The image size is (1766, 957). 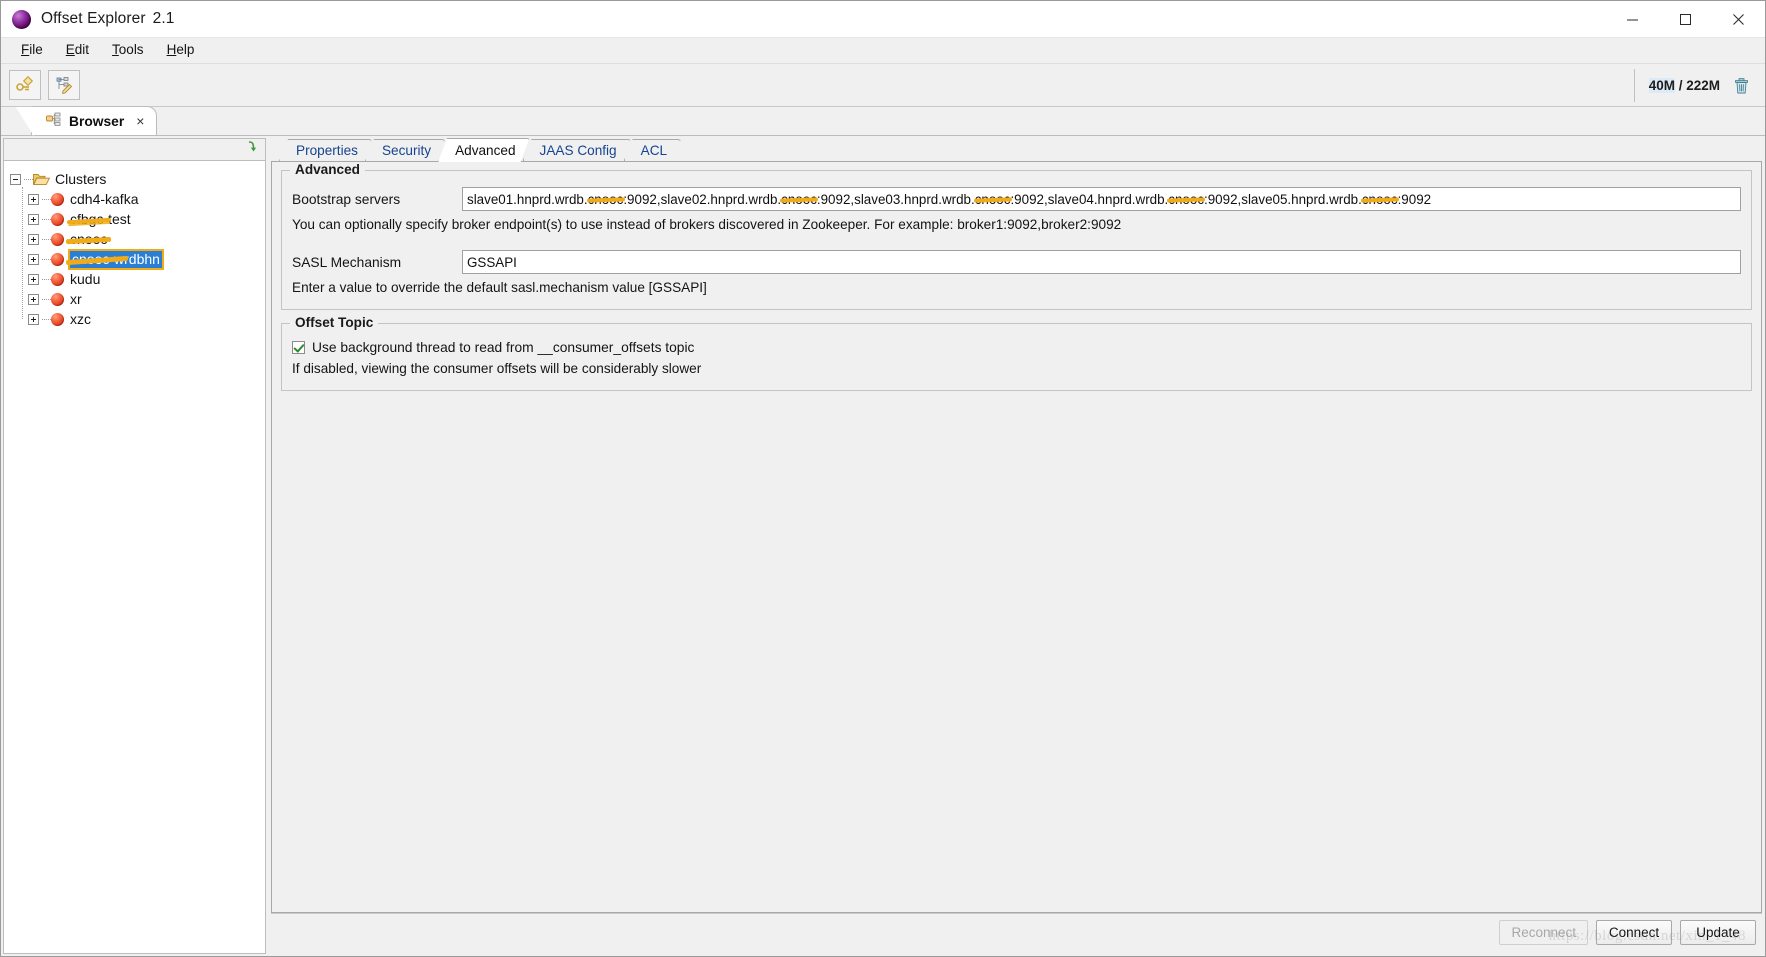 What do you see at coordinates (1101, 262) in the screenshot?
I see `sasl-mechanism-input: GSSAPI` at bounding box center [1101, 262].